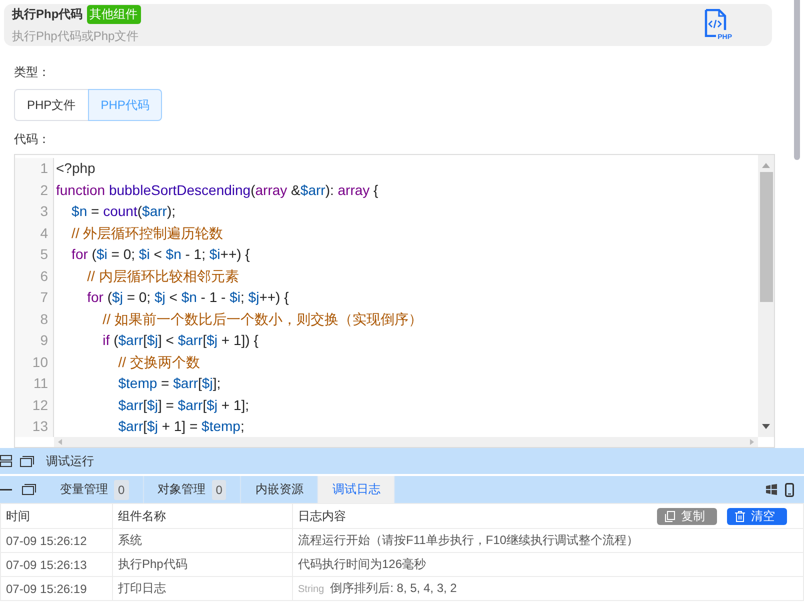 The height and width of the screenshot is (602, 804). Describe the element at coordinates (43, 211) in the screenshot. I see `line-number: 3` at that location.